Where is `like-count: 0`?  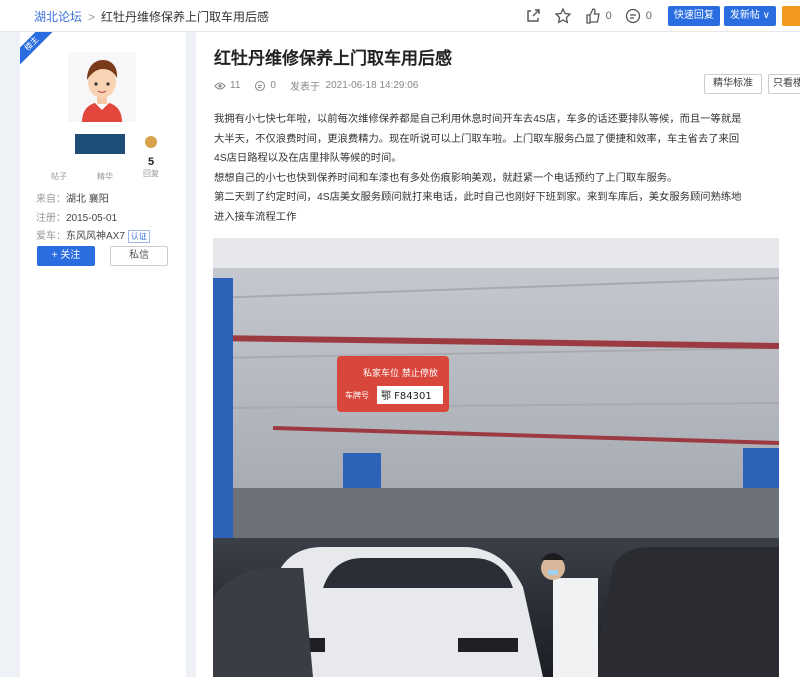 like-count: 0 is located at coordinates (608, 16).